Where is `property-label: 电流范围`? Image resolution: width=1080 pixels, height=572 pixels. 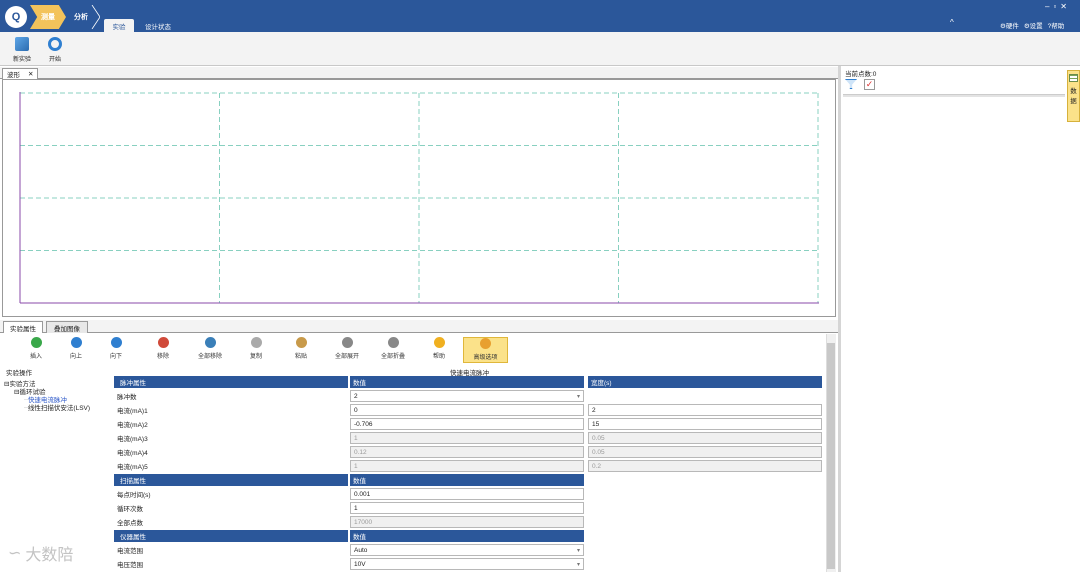
property-label: 电流范围 is located at coordinates (232, 550).